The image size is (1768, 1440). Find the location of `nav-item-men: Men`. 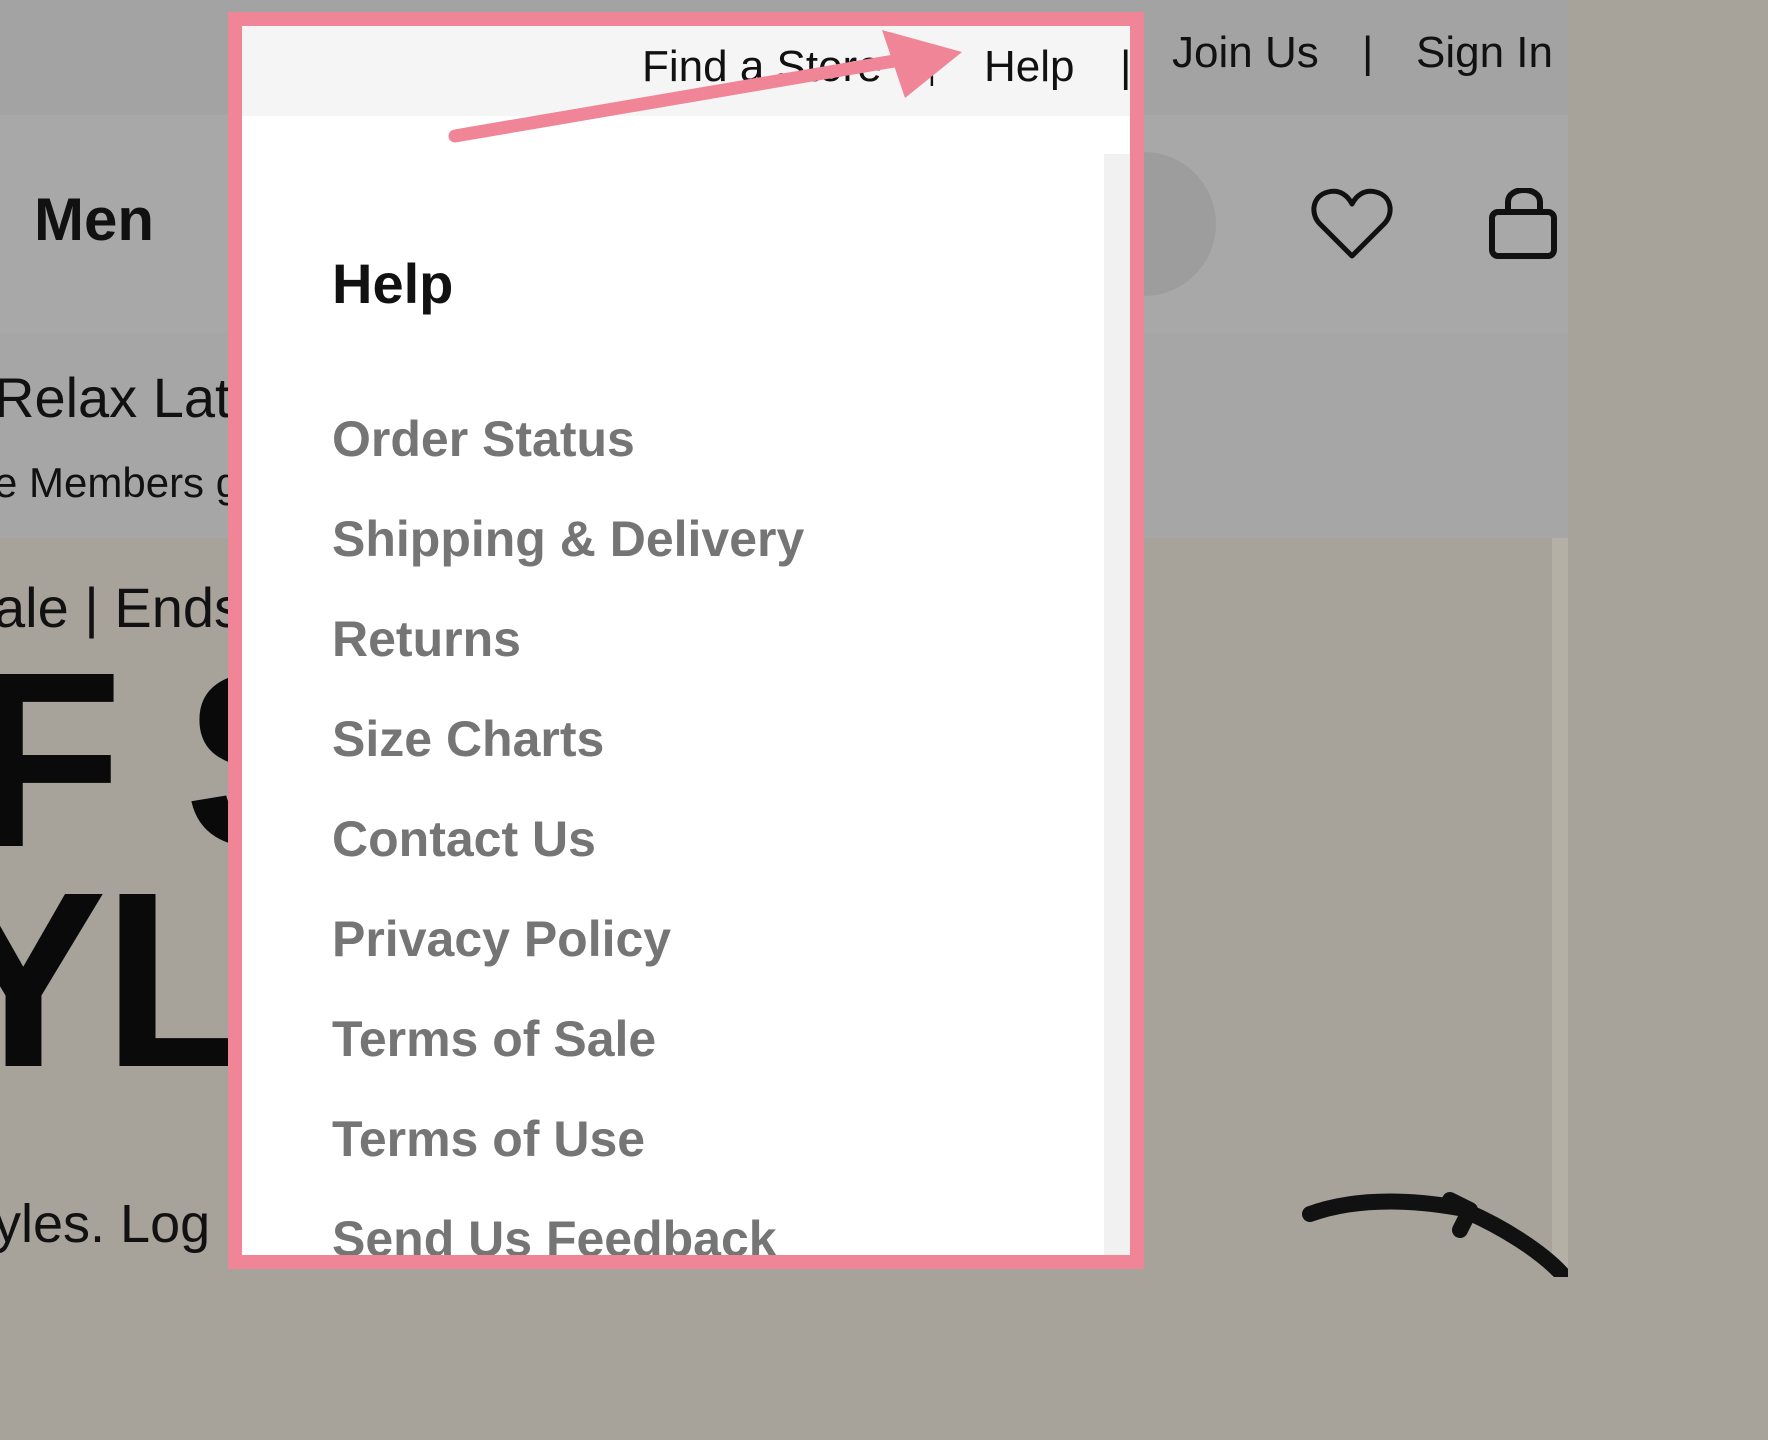

nav-item-men: Men is located at coordinates (94, 220).